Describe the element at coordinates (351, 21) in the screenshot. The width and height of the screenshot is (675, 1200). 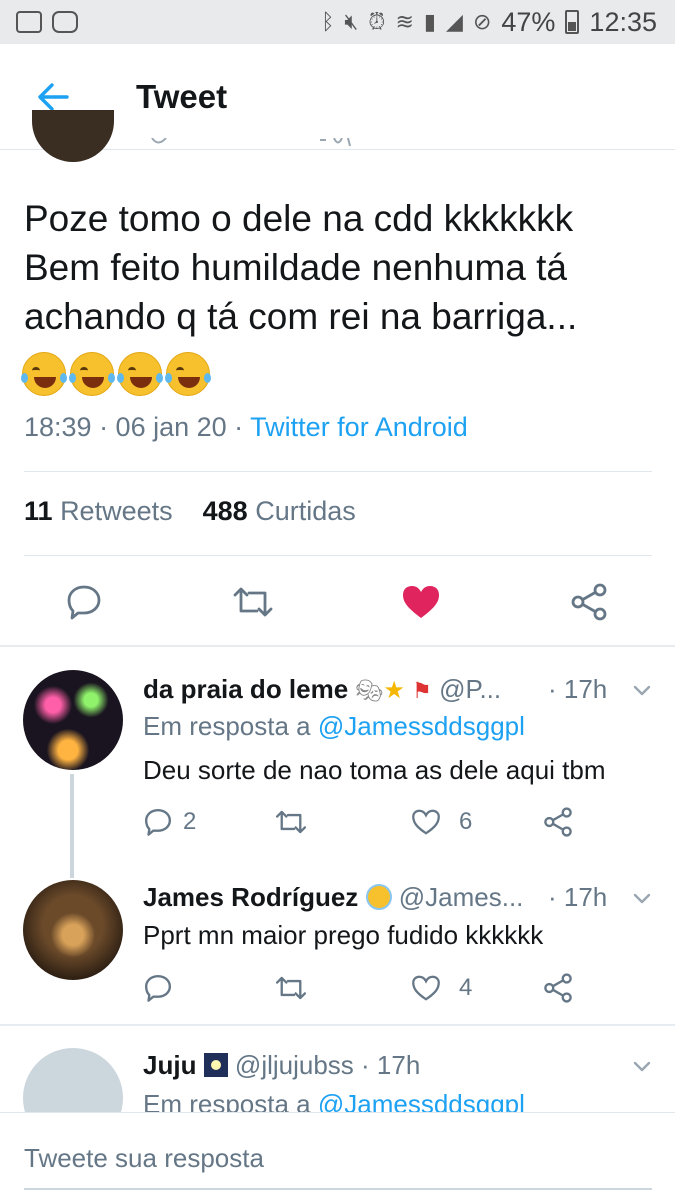
I see `mute-icon: 🔇︎` at that location.